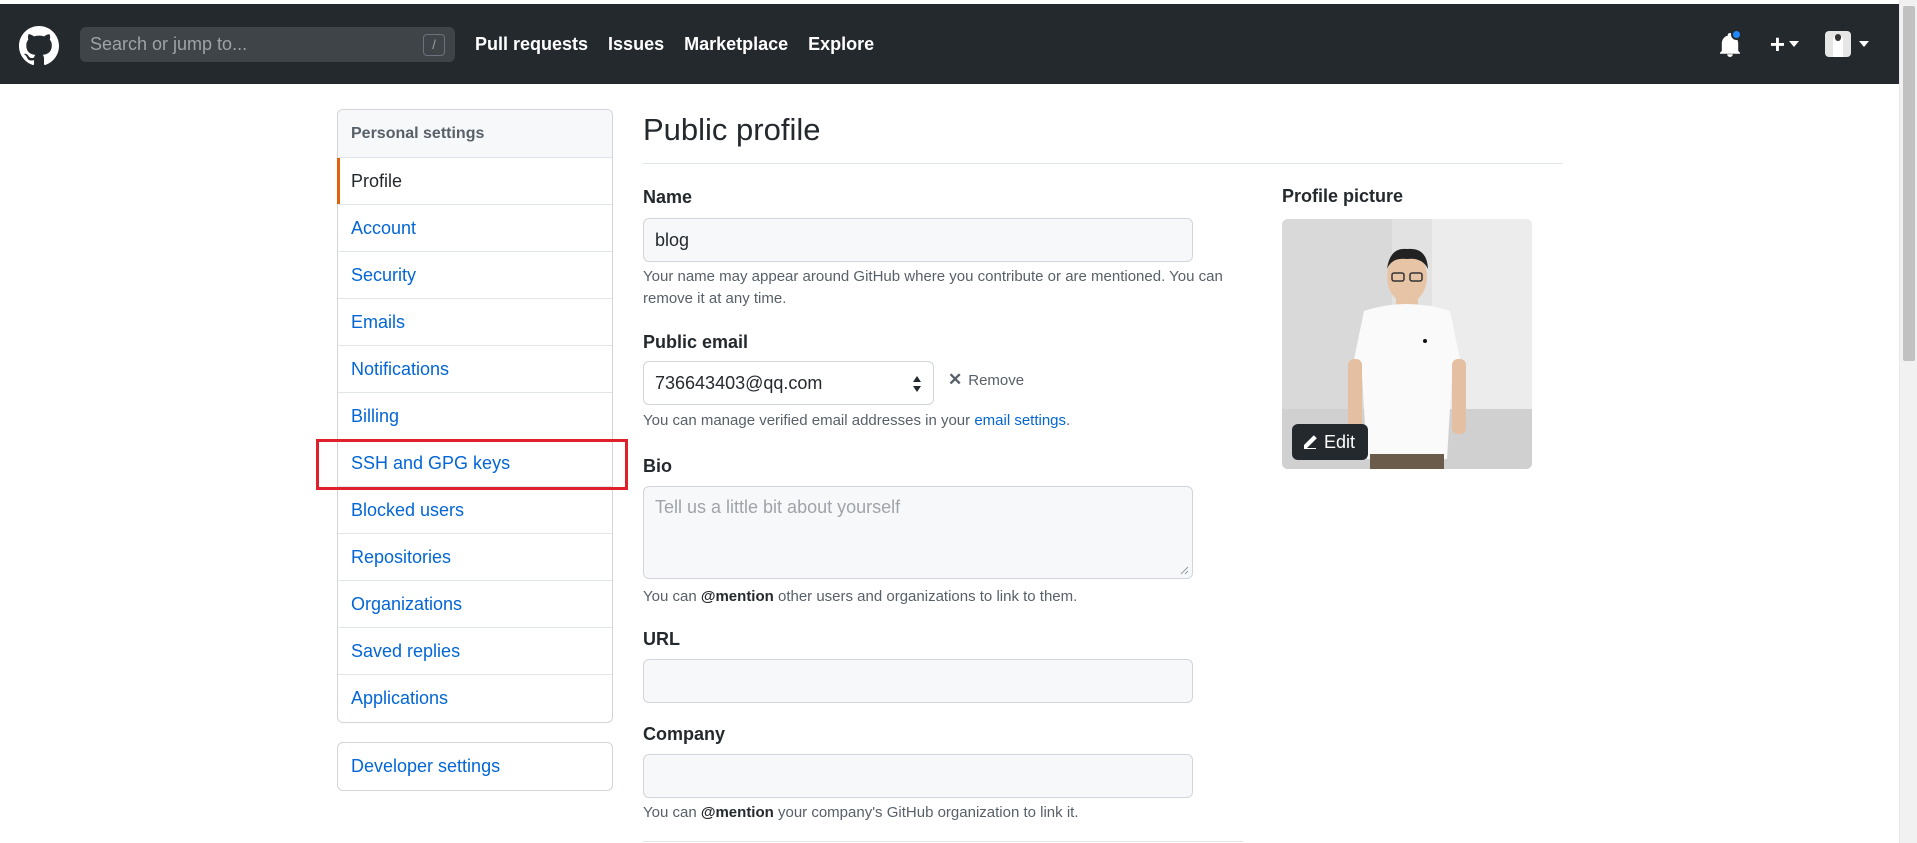 This screenshot has height=843, width=1917. Describe the element at coordinates (636, 44) in the screenshot. I see `nav-issues: Issues` at that location.